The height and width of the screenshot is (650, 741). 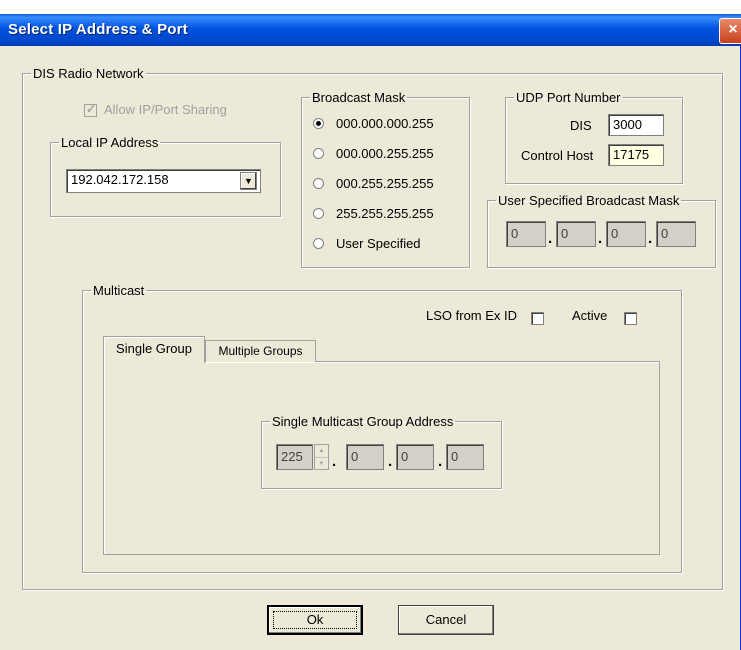 I want to click on ok-button: Ok, so click(x=315, y=620).